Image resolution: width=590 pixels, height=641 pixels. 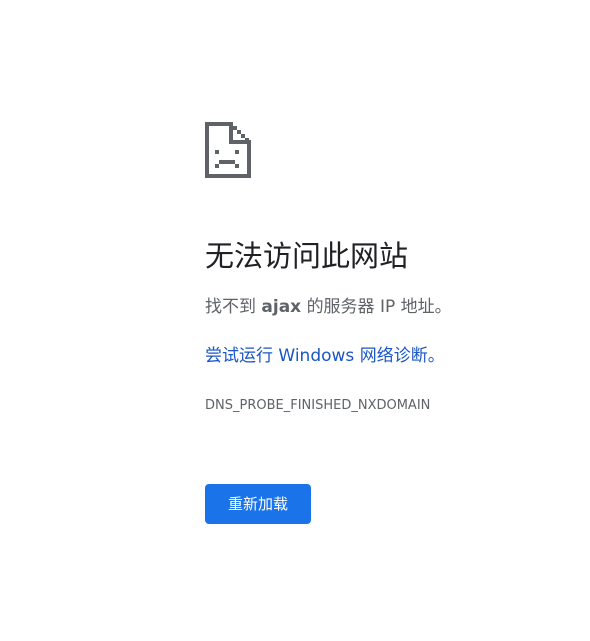 What do you see at coordinates (258, 504) in the screenshot?
I see `reload-button: 重新加载` at bounding box center [258, 504].